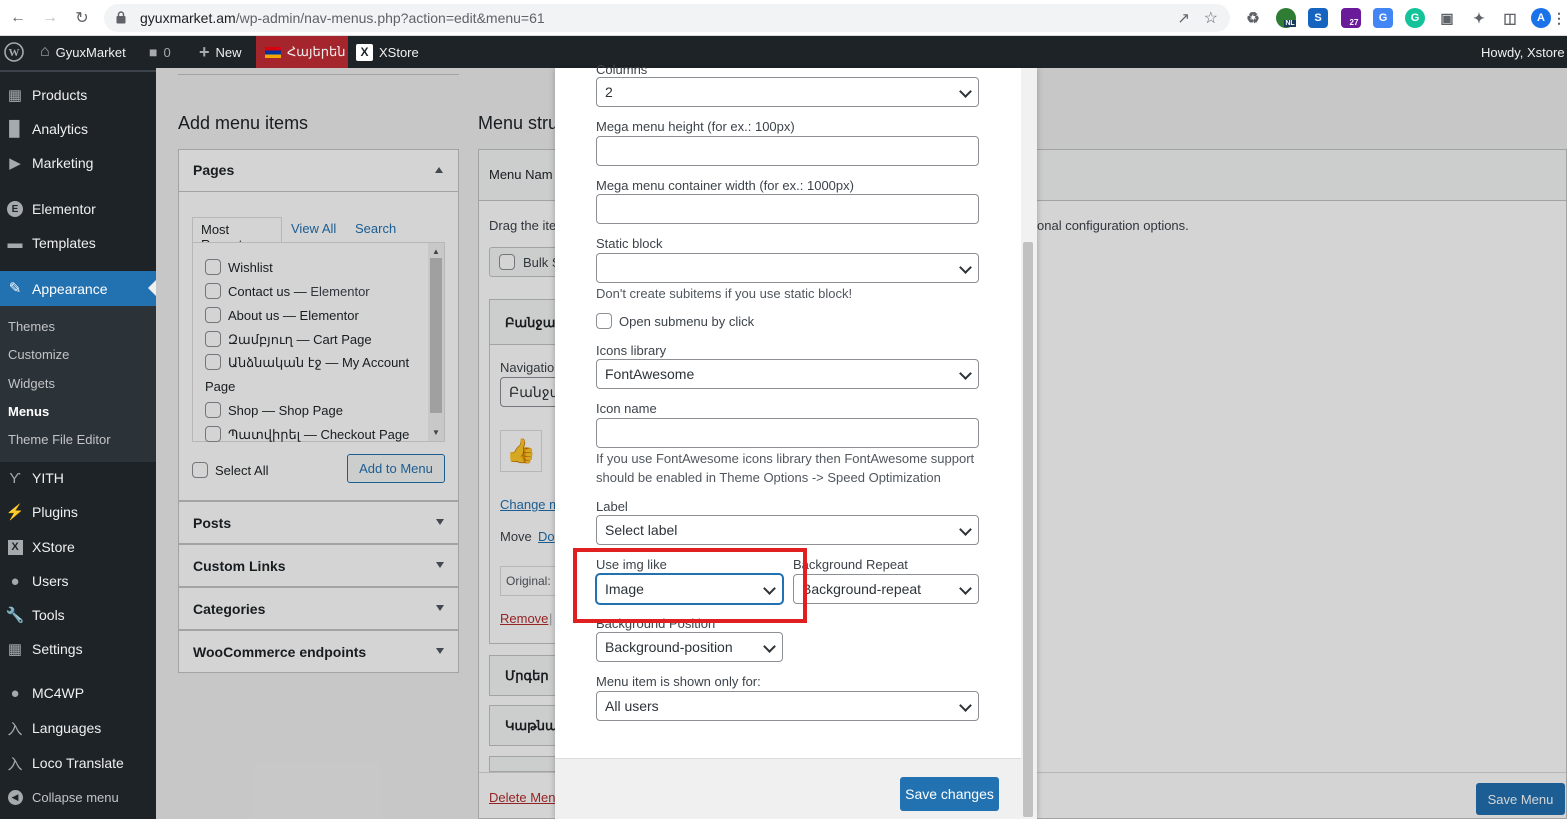 Image resolution: width=1567 pixels, height=819 pixels. I want to click on icons-library-label: Icons library, so click(631, 350).